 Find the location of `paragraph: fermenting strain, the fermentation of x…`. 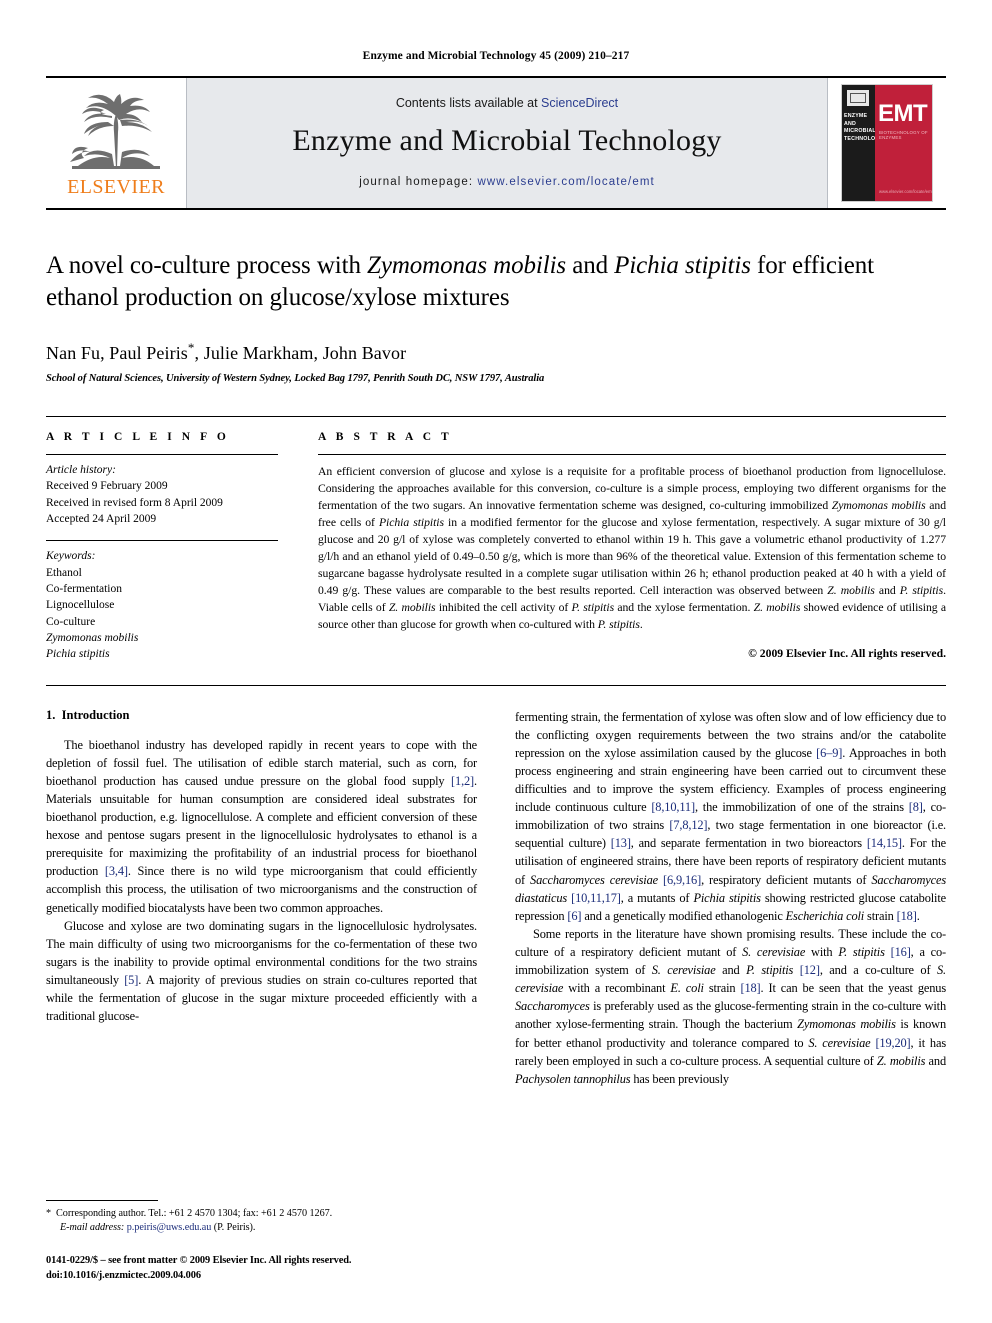

paragraph: fermenting strain, the fermentation of x… is located at coordinates (730, 816).